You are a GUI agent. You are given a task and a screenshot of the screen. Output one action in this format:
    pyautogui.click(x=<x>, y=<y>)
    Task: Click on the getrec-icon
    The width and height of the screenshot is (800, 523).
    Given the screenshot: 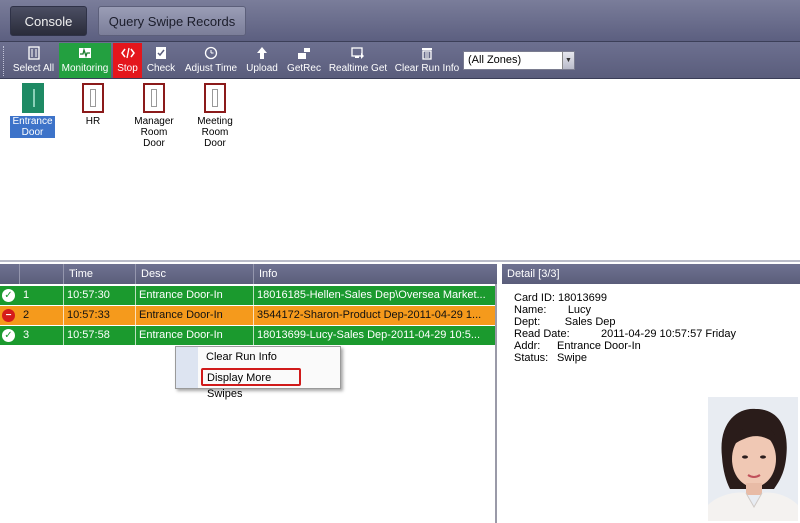 What is the action you would take?
    pyautogui.click(x=304, y=53)
    